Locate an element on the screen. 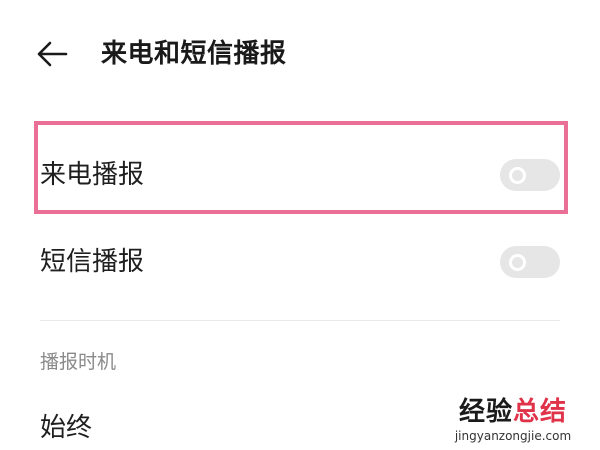 The image size is (600, 450). watermark-text-part1: 经验 is located at coordinates (485, 412).